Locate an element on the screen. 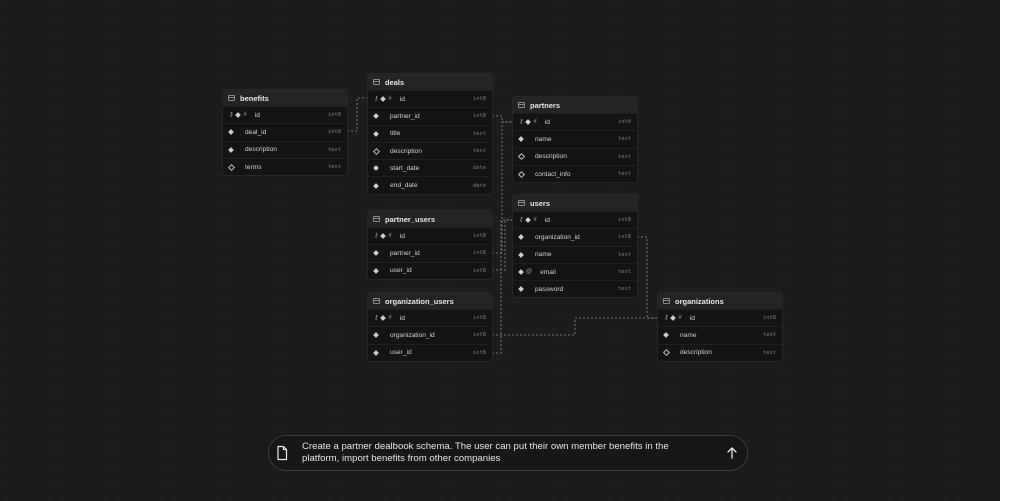 This screenshot has width=1015, height=501. table-title: organization_users is located at coordinates (419, 301).